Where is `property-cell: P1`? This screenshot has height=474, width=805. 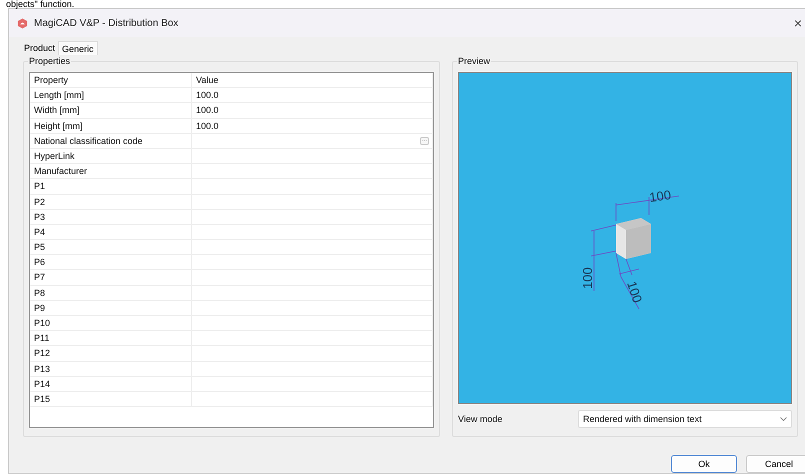 property-cell: P1 is located at coordinates (111, 186).